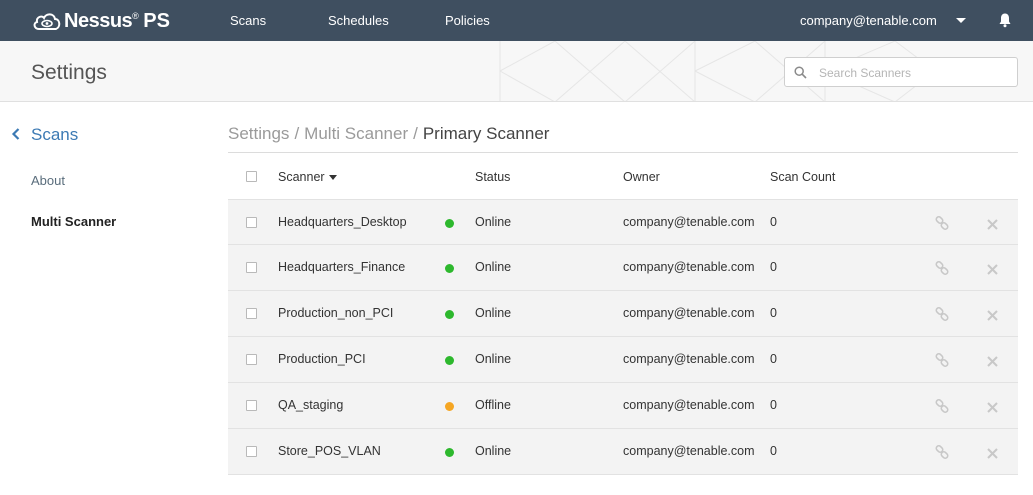  I want to click on search-input, so click(914, 73).